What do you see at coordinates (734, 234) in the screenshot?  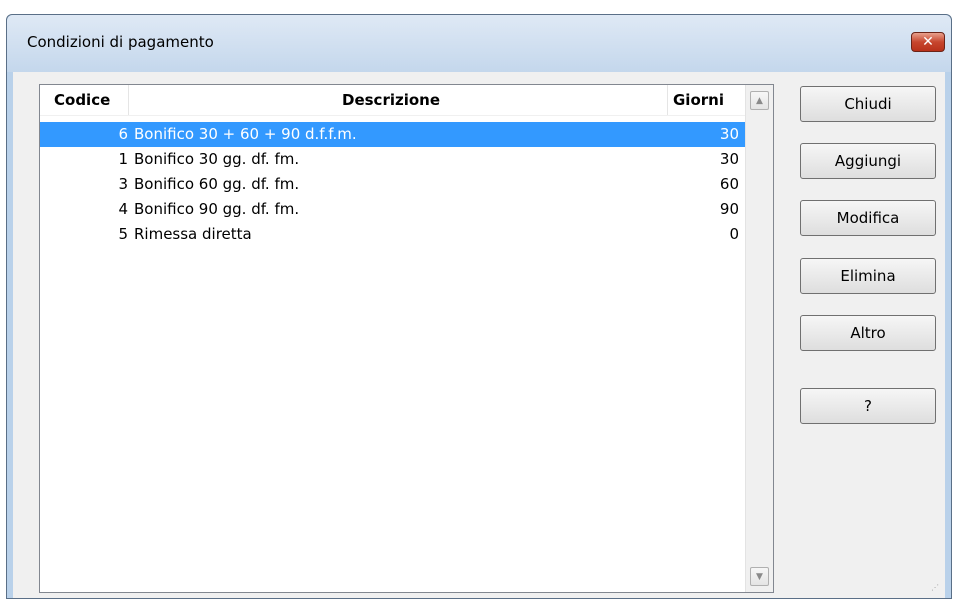 I see `row-days: 0` at bounding box center [734, 234].